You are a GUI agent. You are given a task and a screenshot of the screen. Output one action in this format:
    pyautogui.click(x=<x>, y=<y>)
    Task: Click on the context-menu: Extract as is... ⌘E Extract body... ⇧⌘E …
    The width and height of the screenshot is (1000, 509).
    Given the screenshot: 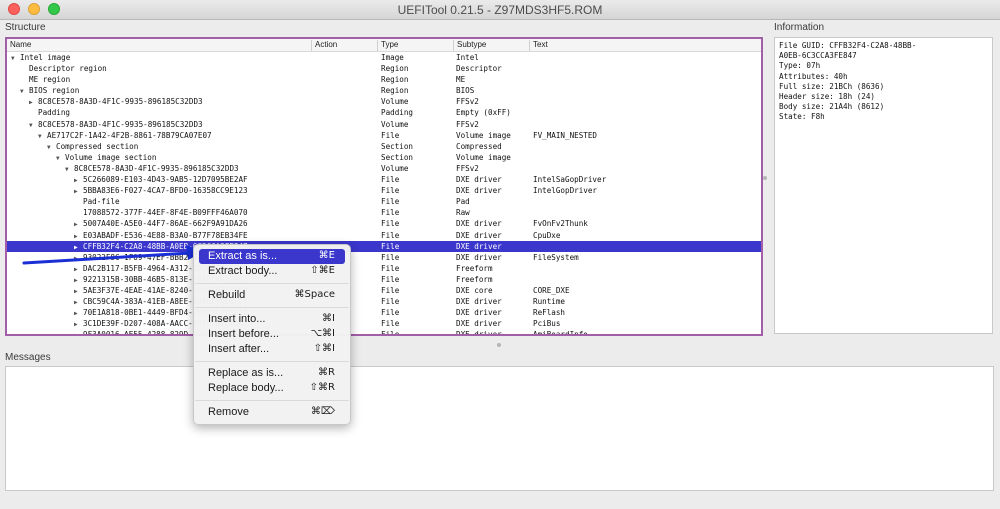 What is the action you would take?
    pyautogui.click(x=272, y=334)
    